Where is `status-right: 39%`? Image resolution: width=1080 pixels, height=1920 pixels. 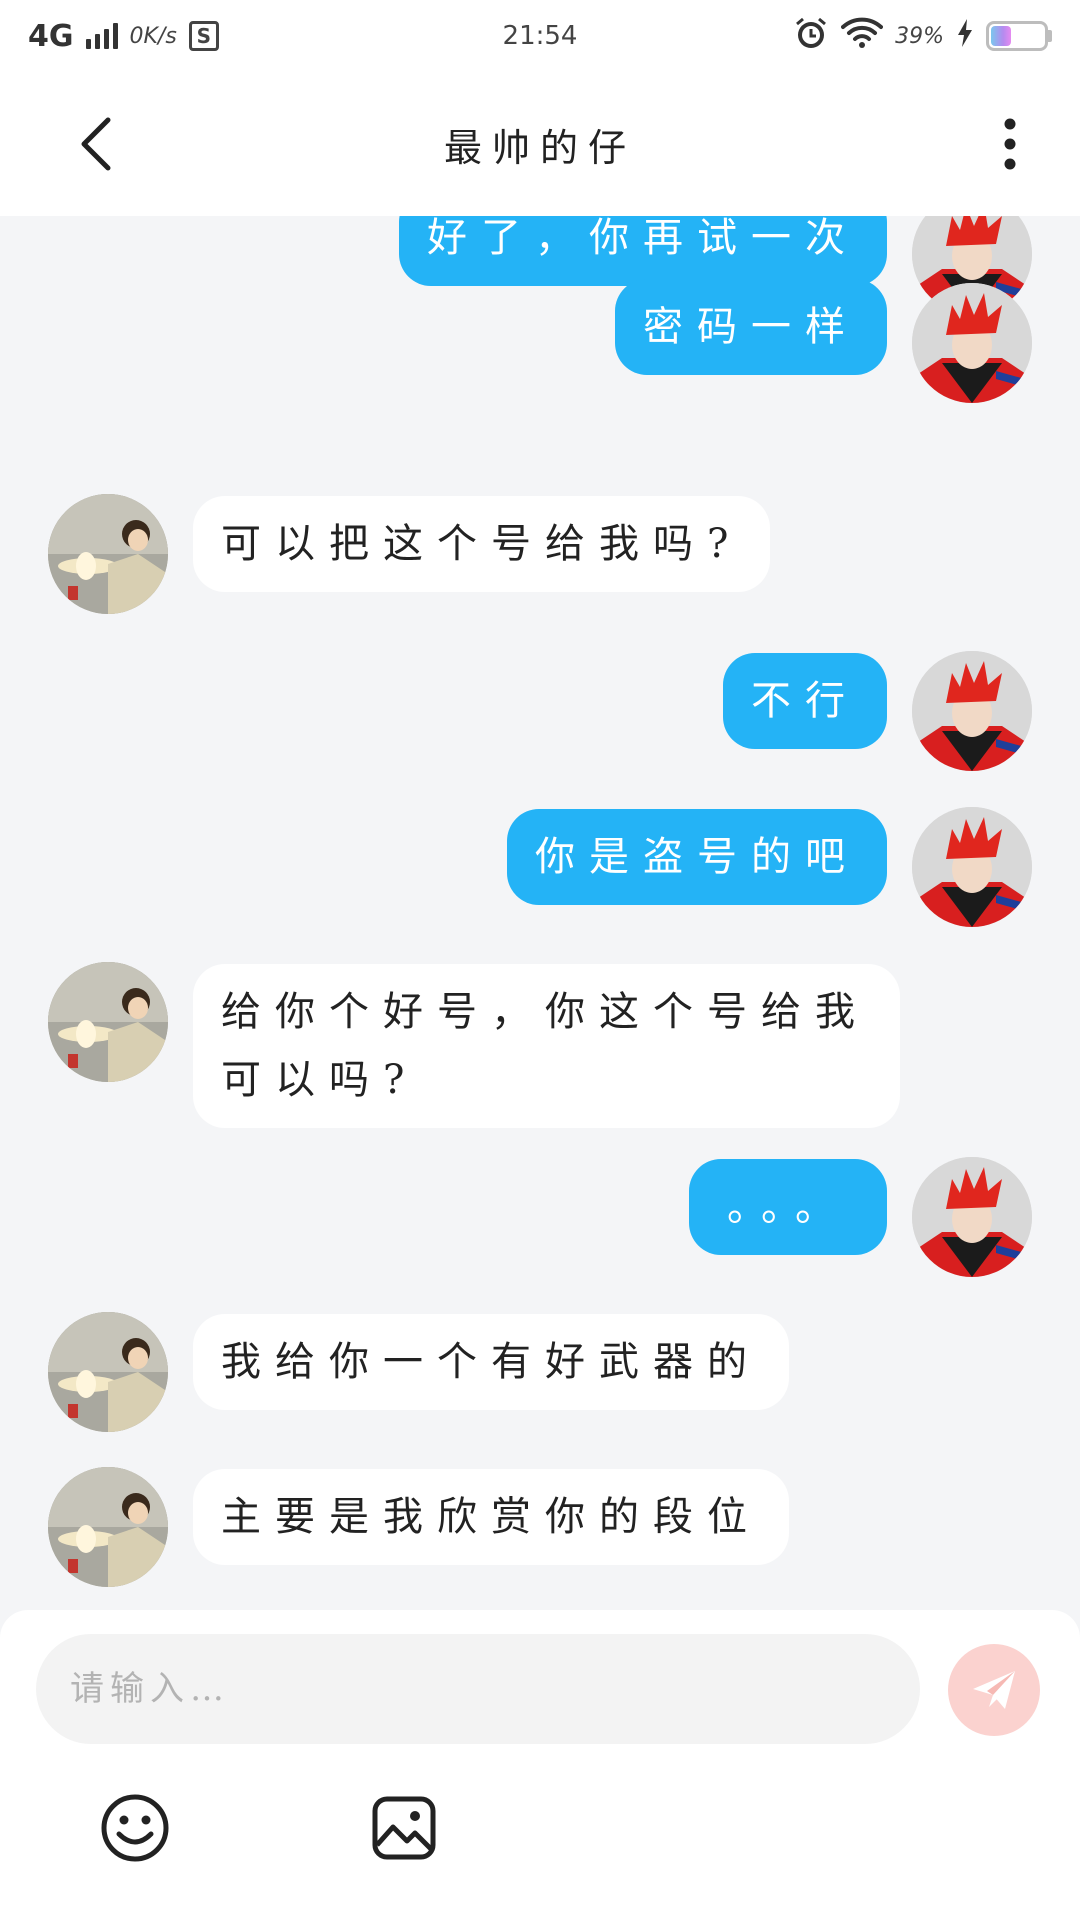 status-right: 39% is located at coordinates (922, 36).